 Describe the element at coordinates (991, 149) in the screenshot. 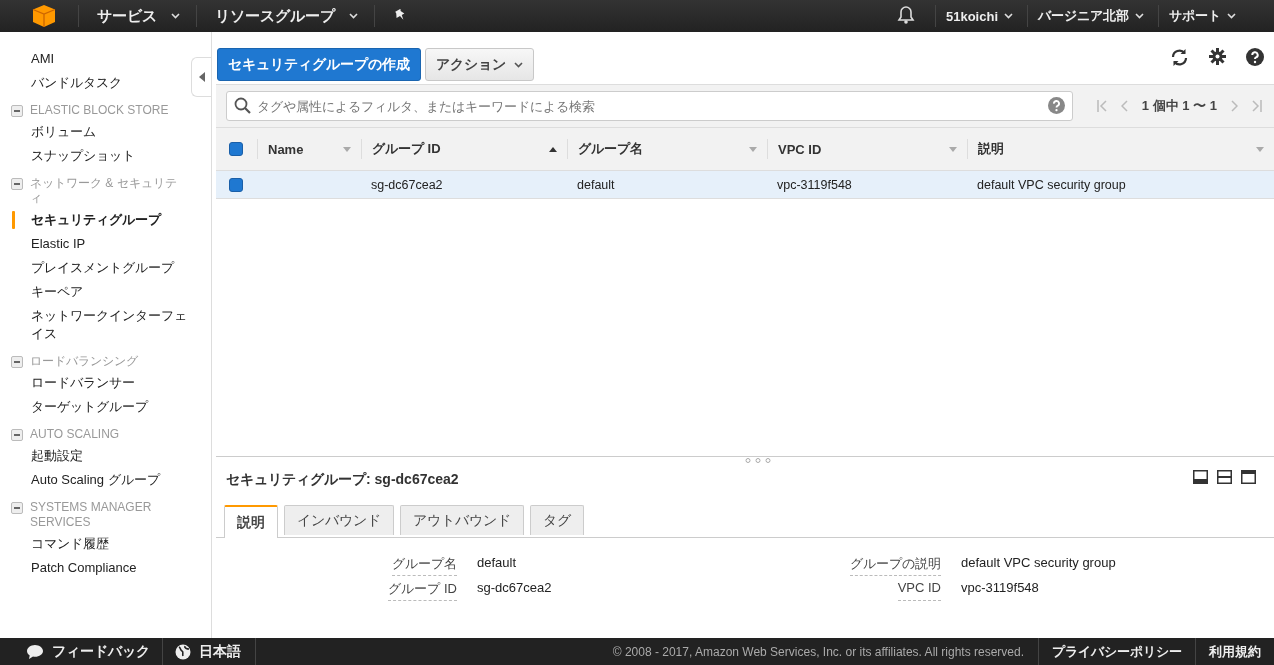

I see `column-header: 説明` at that location.